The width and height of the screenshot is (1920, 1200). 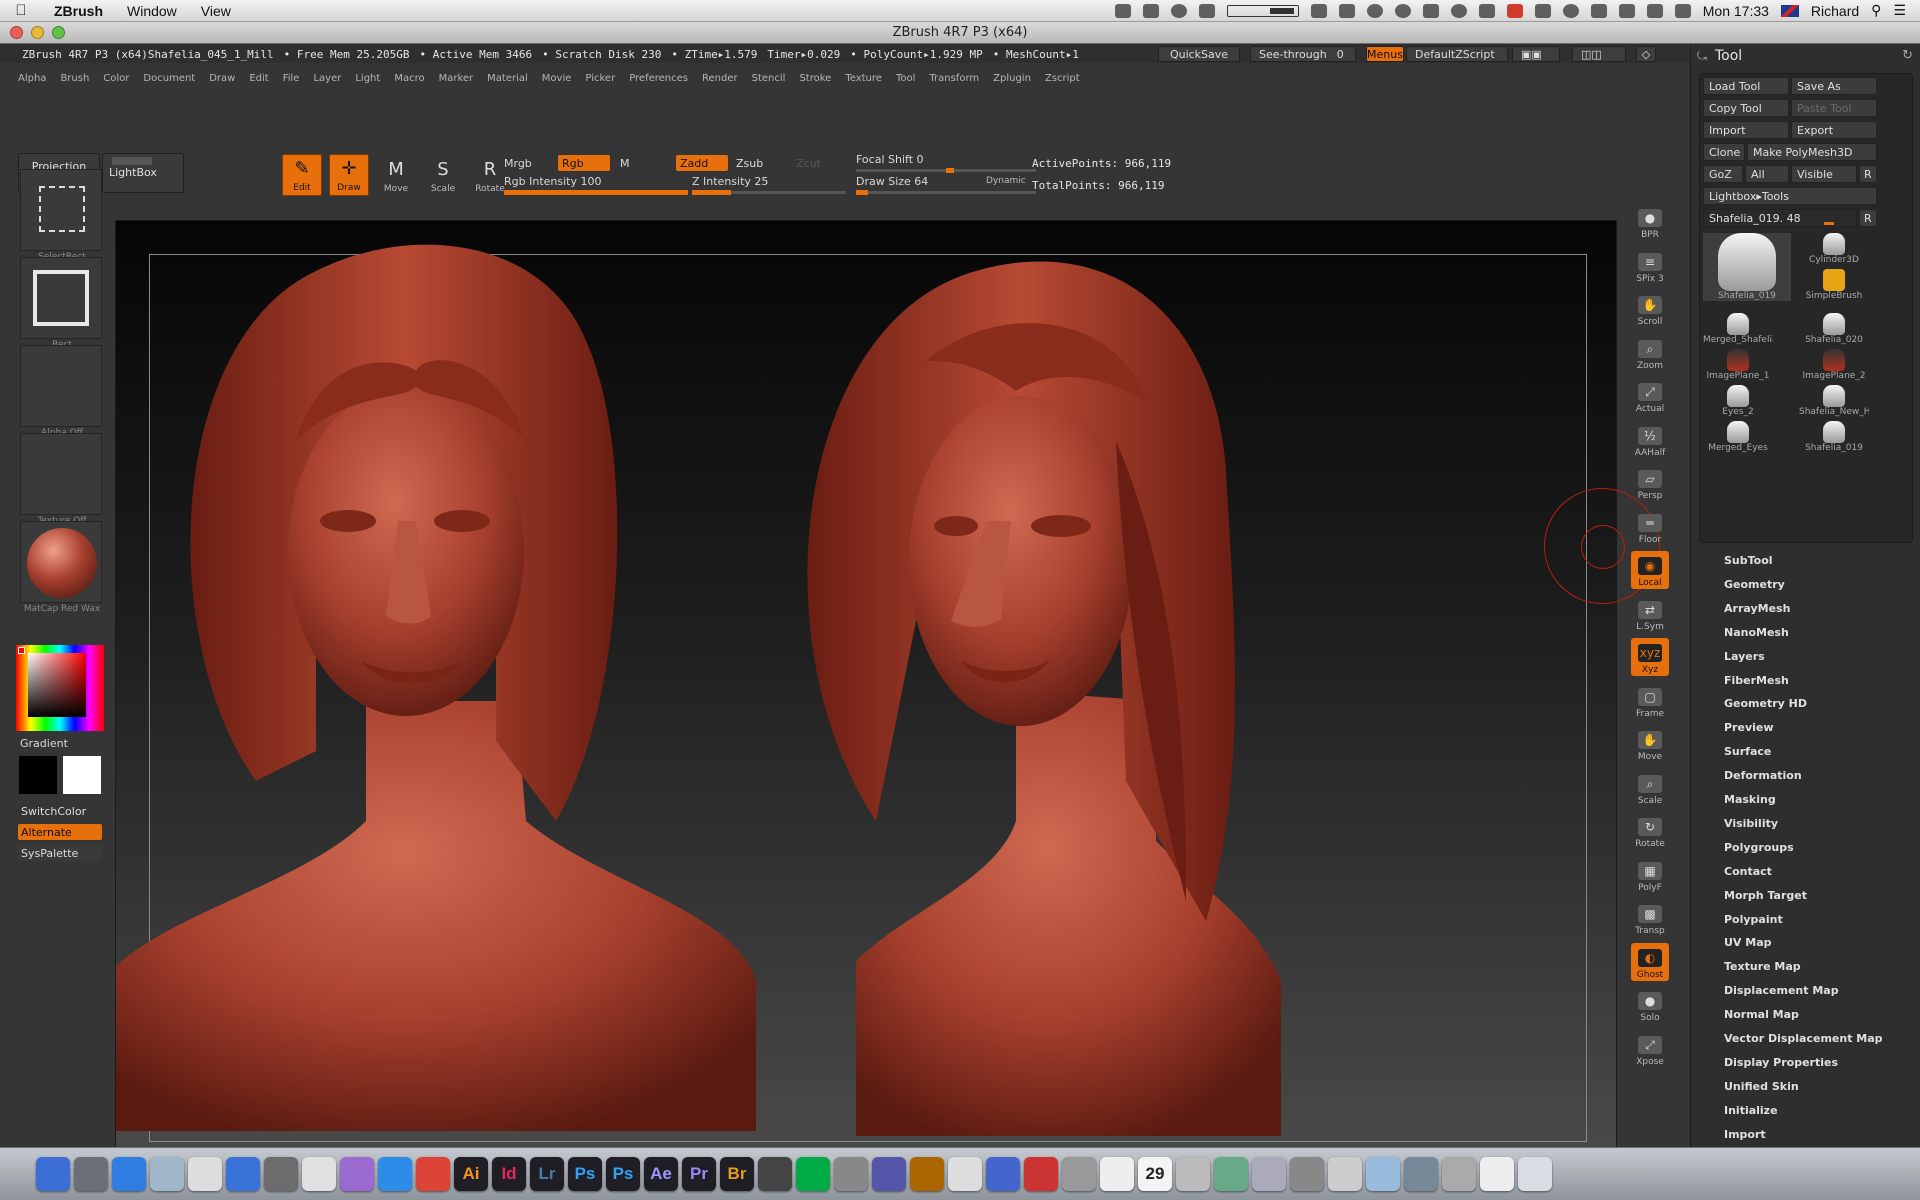 I want to click on switch-color-button: SwitchColor, so click(x=60, y=811).